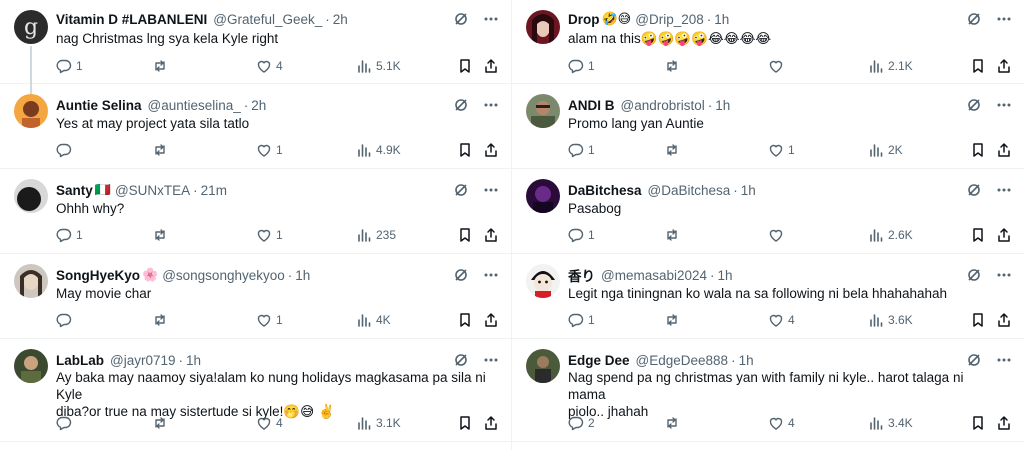 The image size is (1024, 450). What do you see at coordinates (376, 235) in the screenshot?
I see `views-button: 235` at bounding box center [376, 235].